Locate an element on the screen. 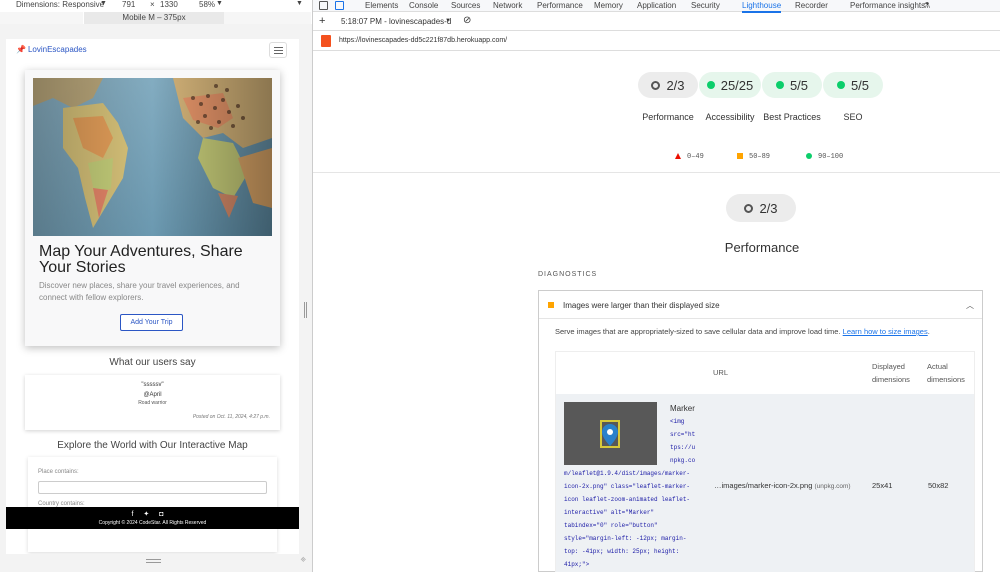 The height and width of the screenshot is (572, 1000). performance-score: 2/3 is located at coordinates (768, 208).